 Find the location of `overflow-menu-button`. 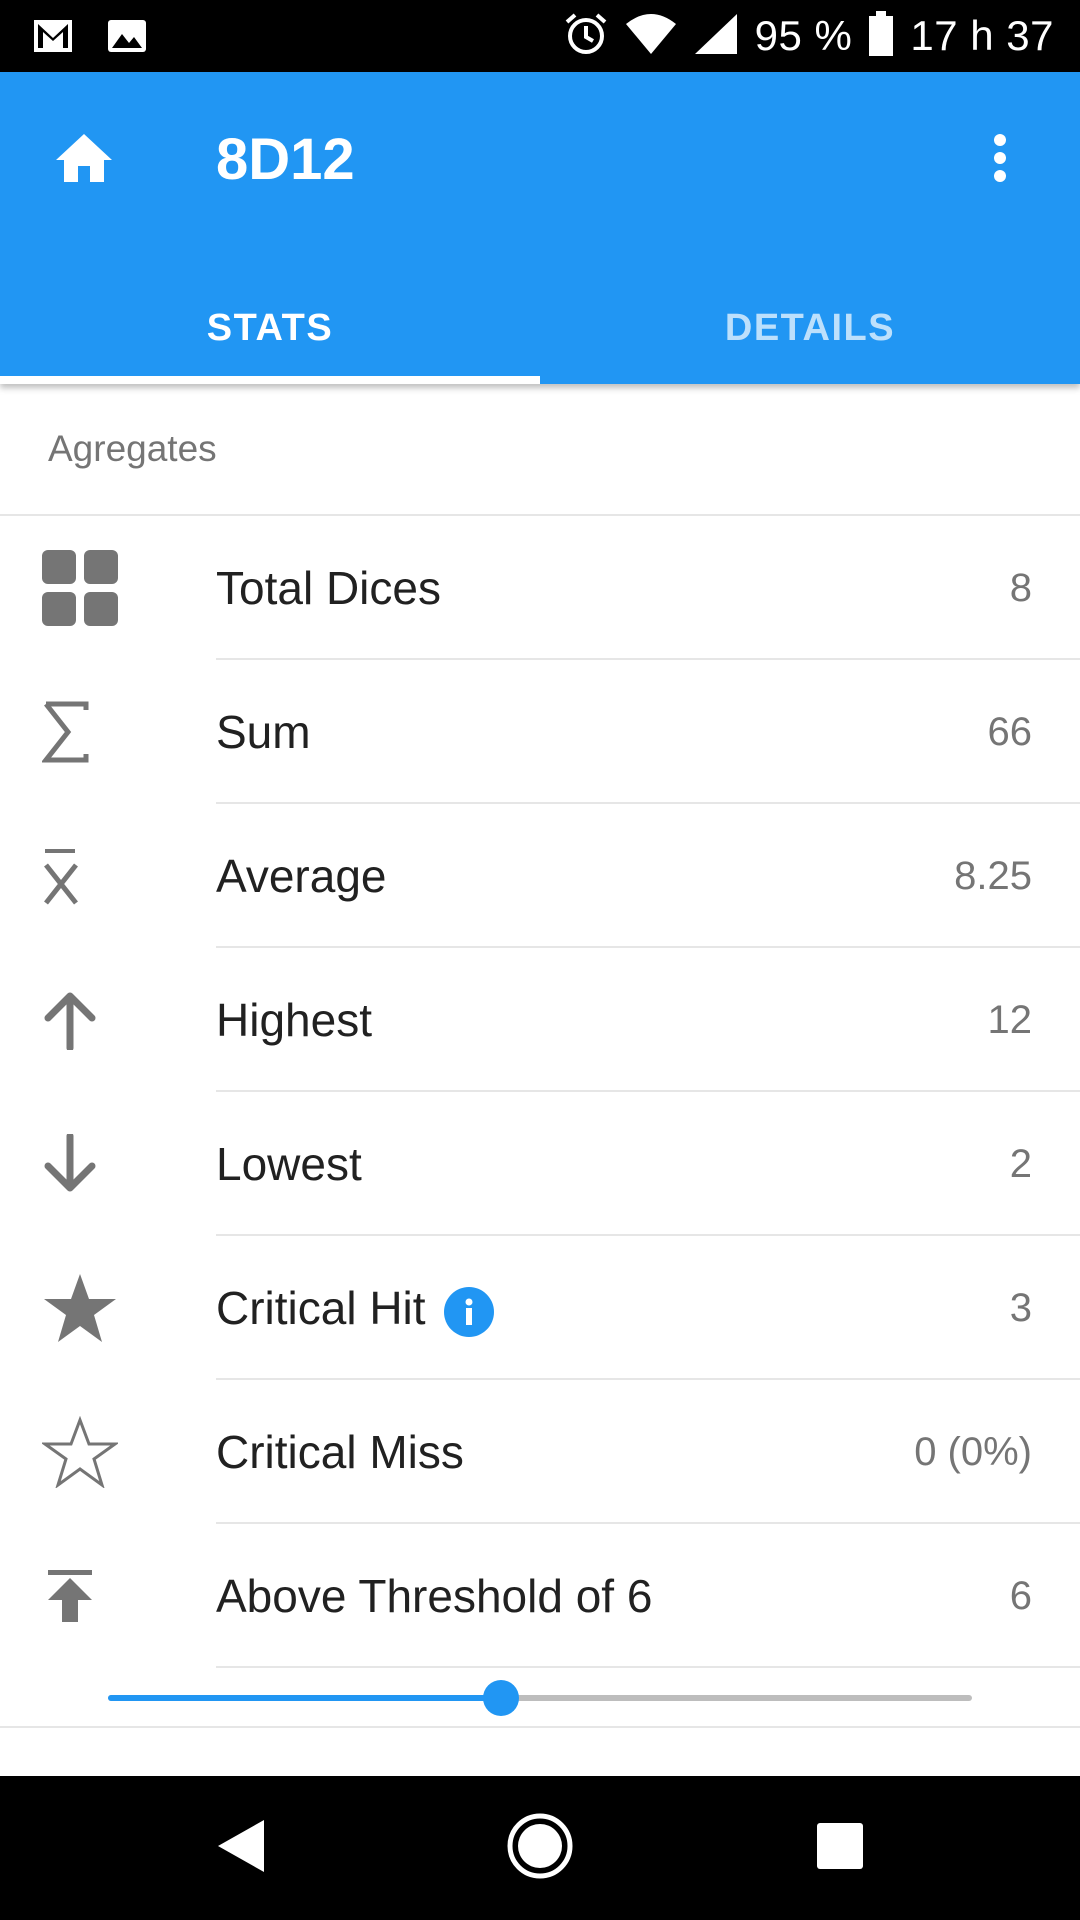

overflow-menu-button is located at coordinates (1000, 160).